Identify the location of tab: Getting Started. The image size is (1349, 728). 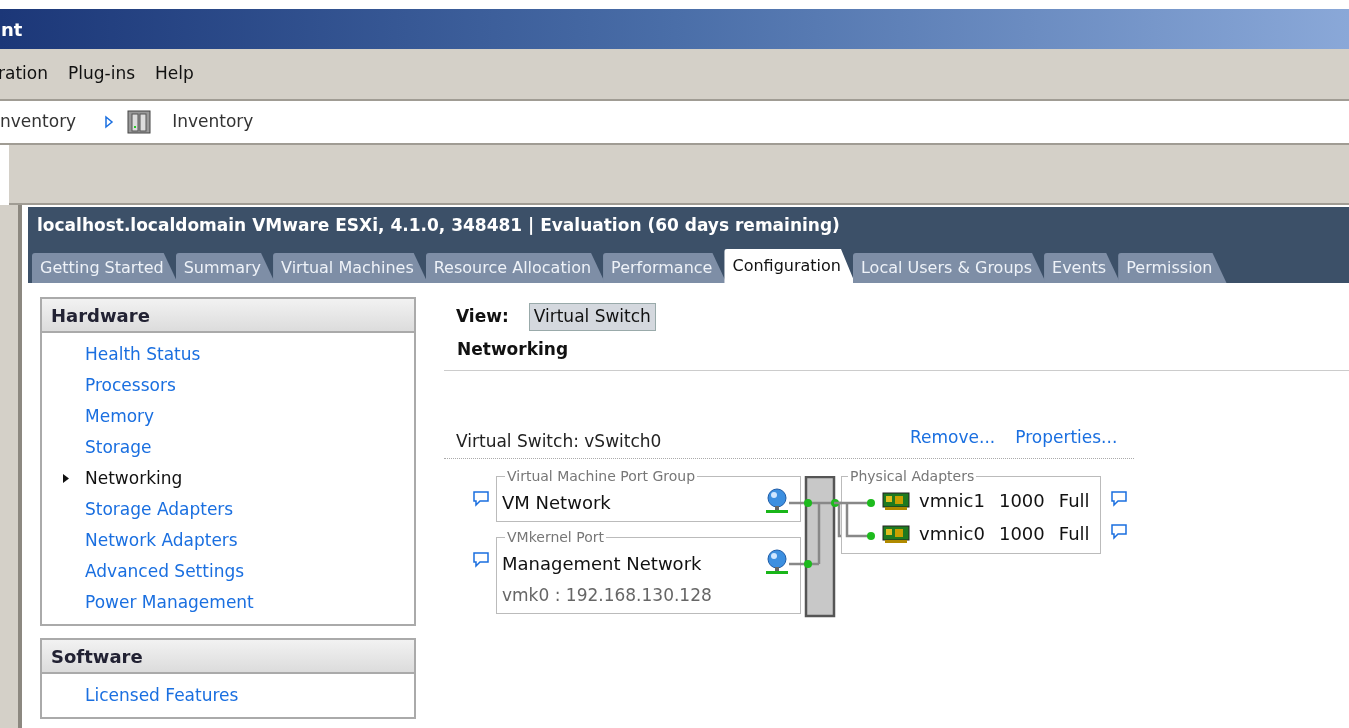
(105, 268).